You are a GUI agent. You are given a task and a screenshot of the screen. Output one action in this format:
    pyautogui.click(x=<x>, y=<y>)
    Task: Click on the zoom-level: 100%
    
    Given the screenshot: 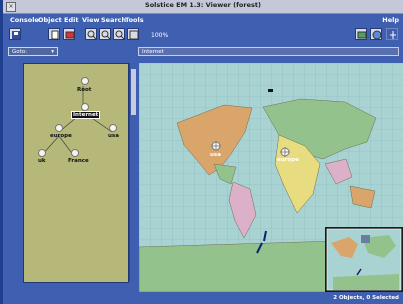 What is the action you would take?
    pyautogui.click(x=160, y=35)
    